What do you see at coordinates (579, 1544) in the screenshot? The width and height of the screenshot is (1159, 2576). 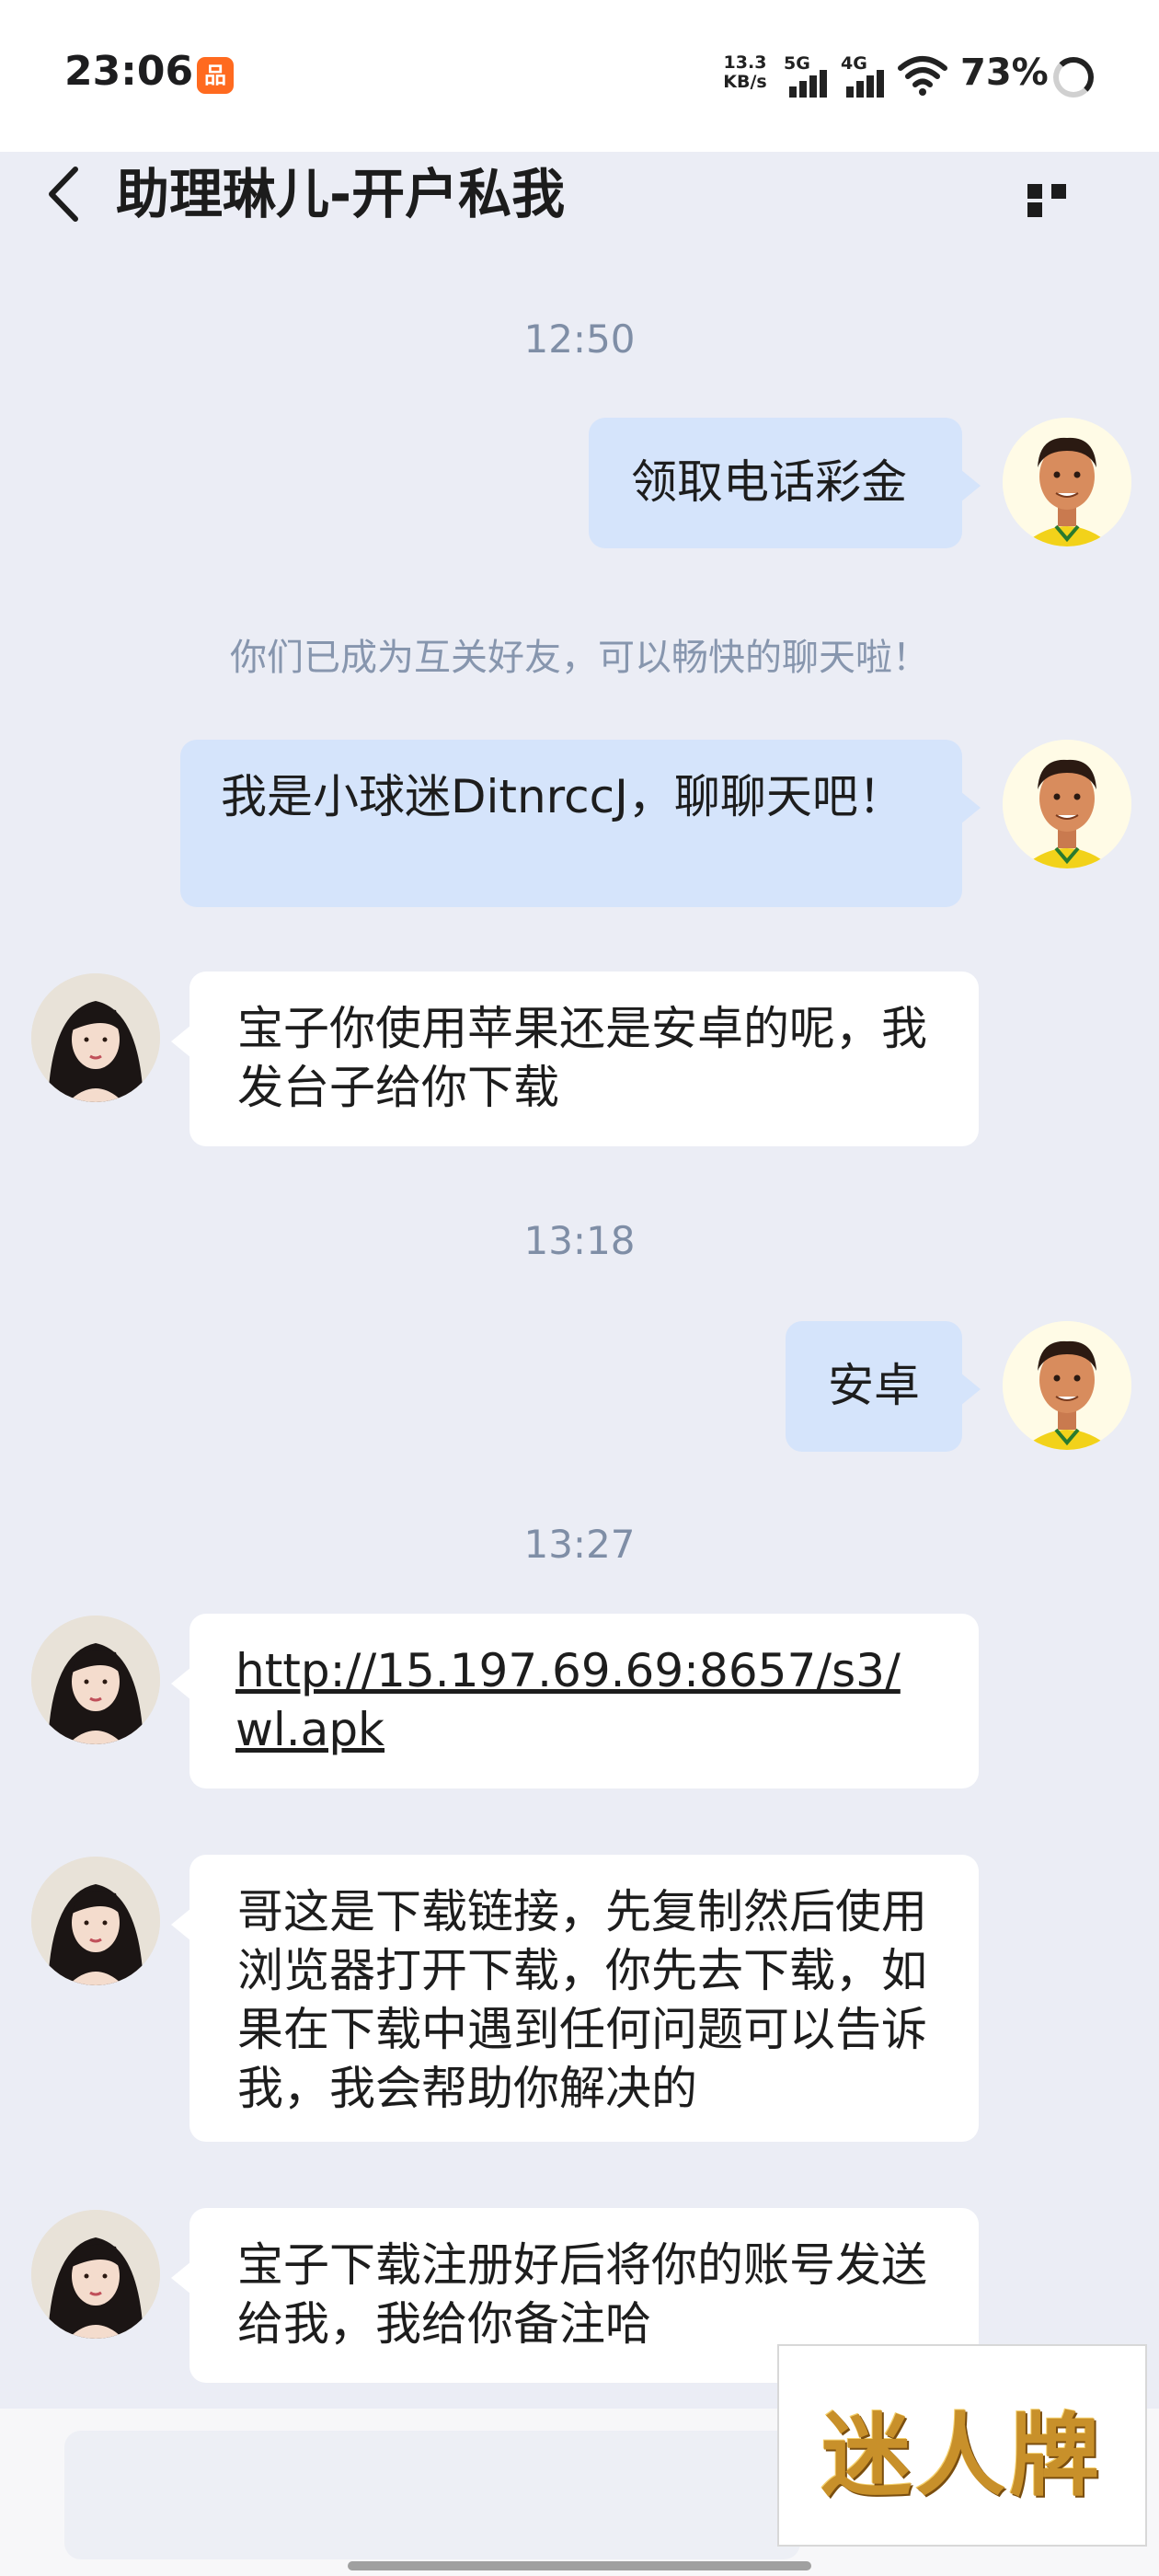 I see `timestamp: 13:27` at bounding box center [579, 1544].